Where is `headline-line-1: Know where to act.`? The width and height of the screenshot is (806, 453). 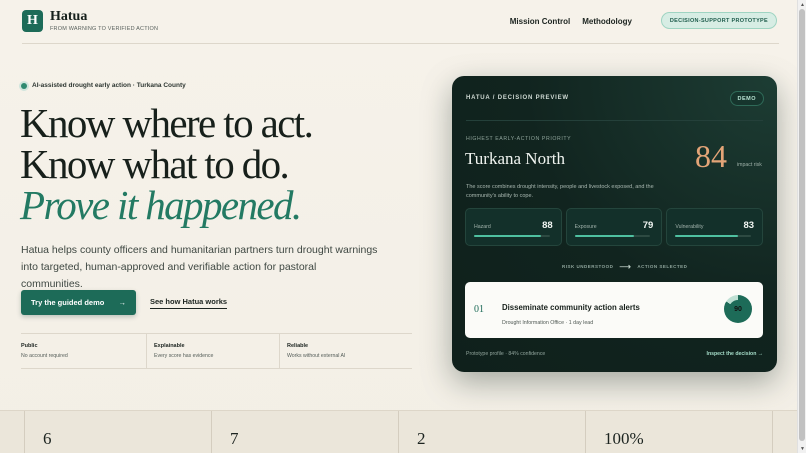 headline-line-1: Know where to act. is located at coordinates (167, 123).